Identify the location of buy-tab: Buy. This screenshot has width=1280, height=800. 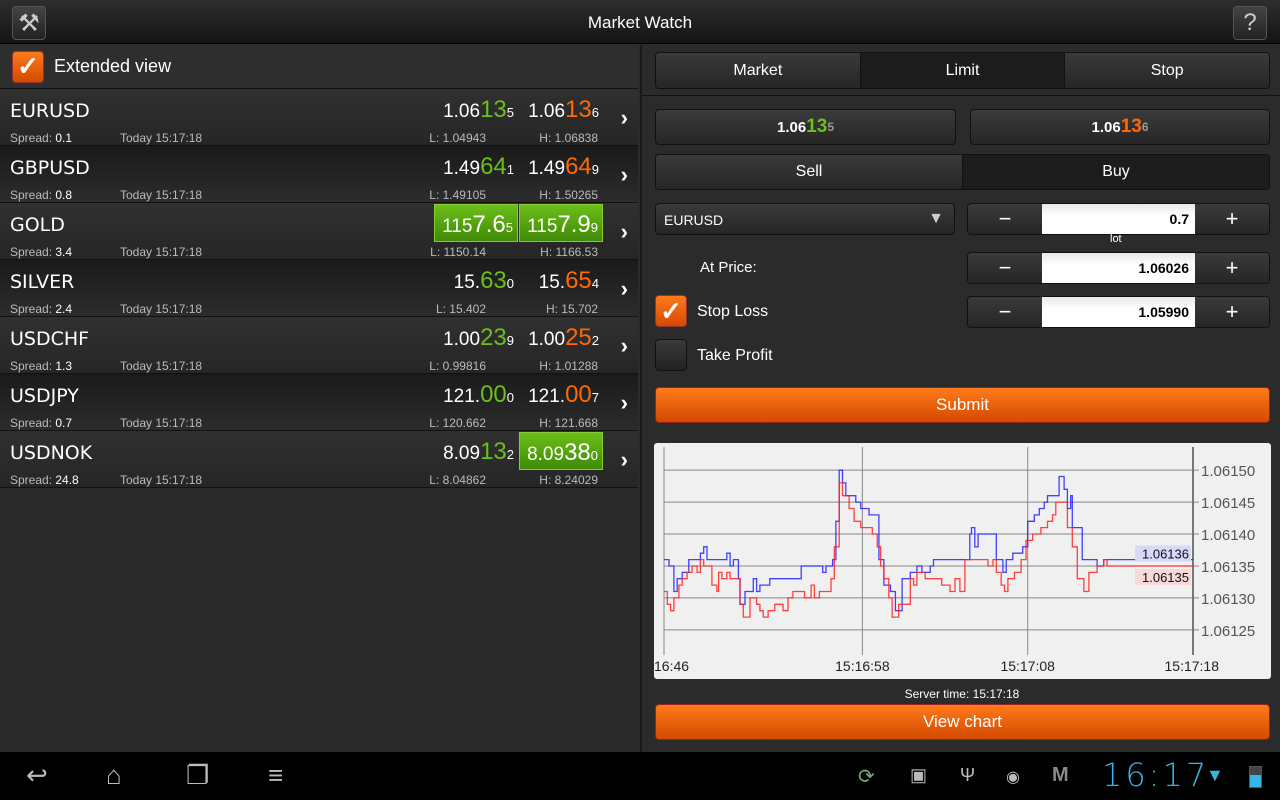
(1116, 172).